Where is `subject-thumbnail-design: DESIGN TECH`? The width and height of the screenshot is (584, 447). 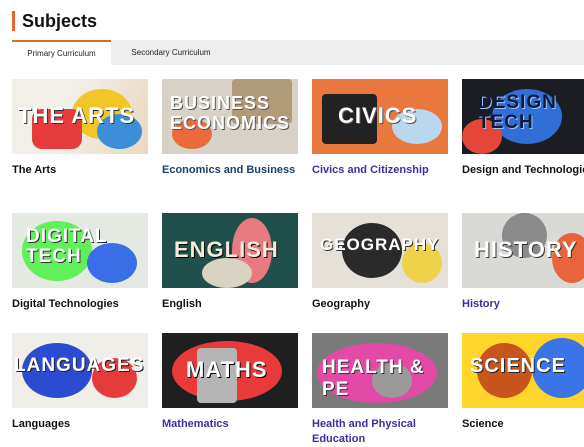 subject-thumbnail-design: DESIGN TECH is located at coordinates (523, 116).